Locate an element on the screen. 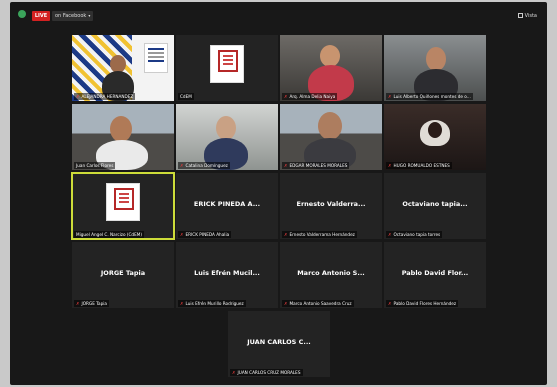 This screenshot has height=387, width=557. participant-tile: CdEM is located at coordinates (227, 68).